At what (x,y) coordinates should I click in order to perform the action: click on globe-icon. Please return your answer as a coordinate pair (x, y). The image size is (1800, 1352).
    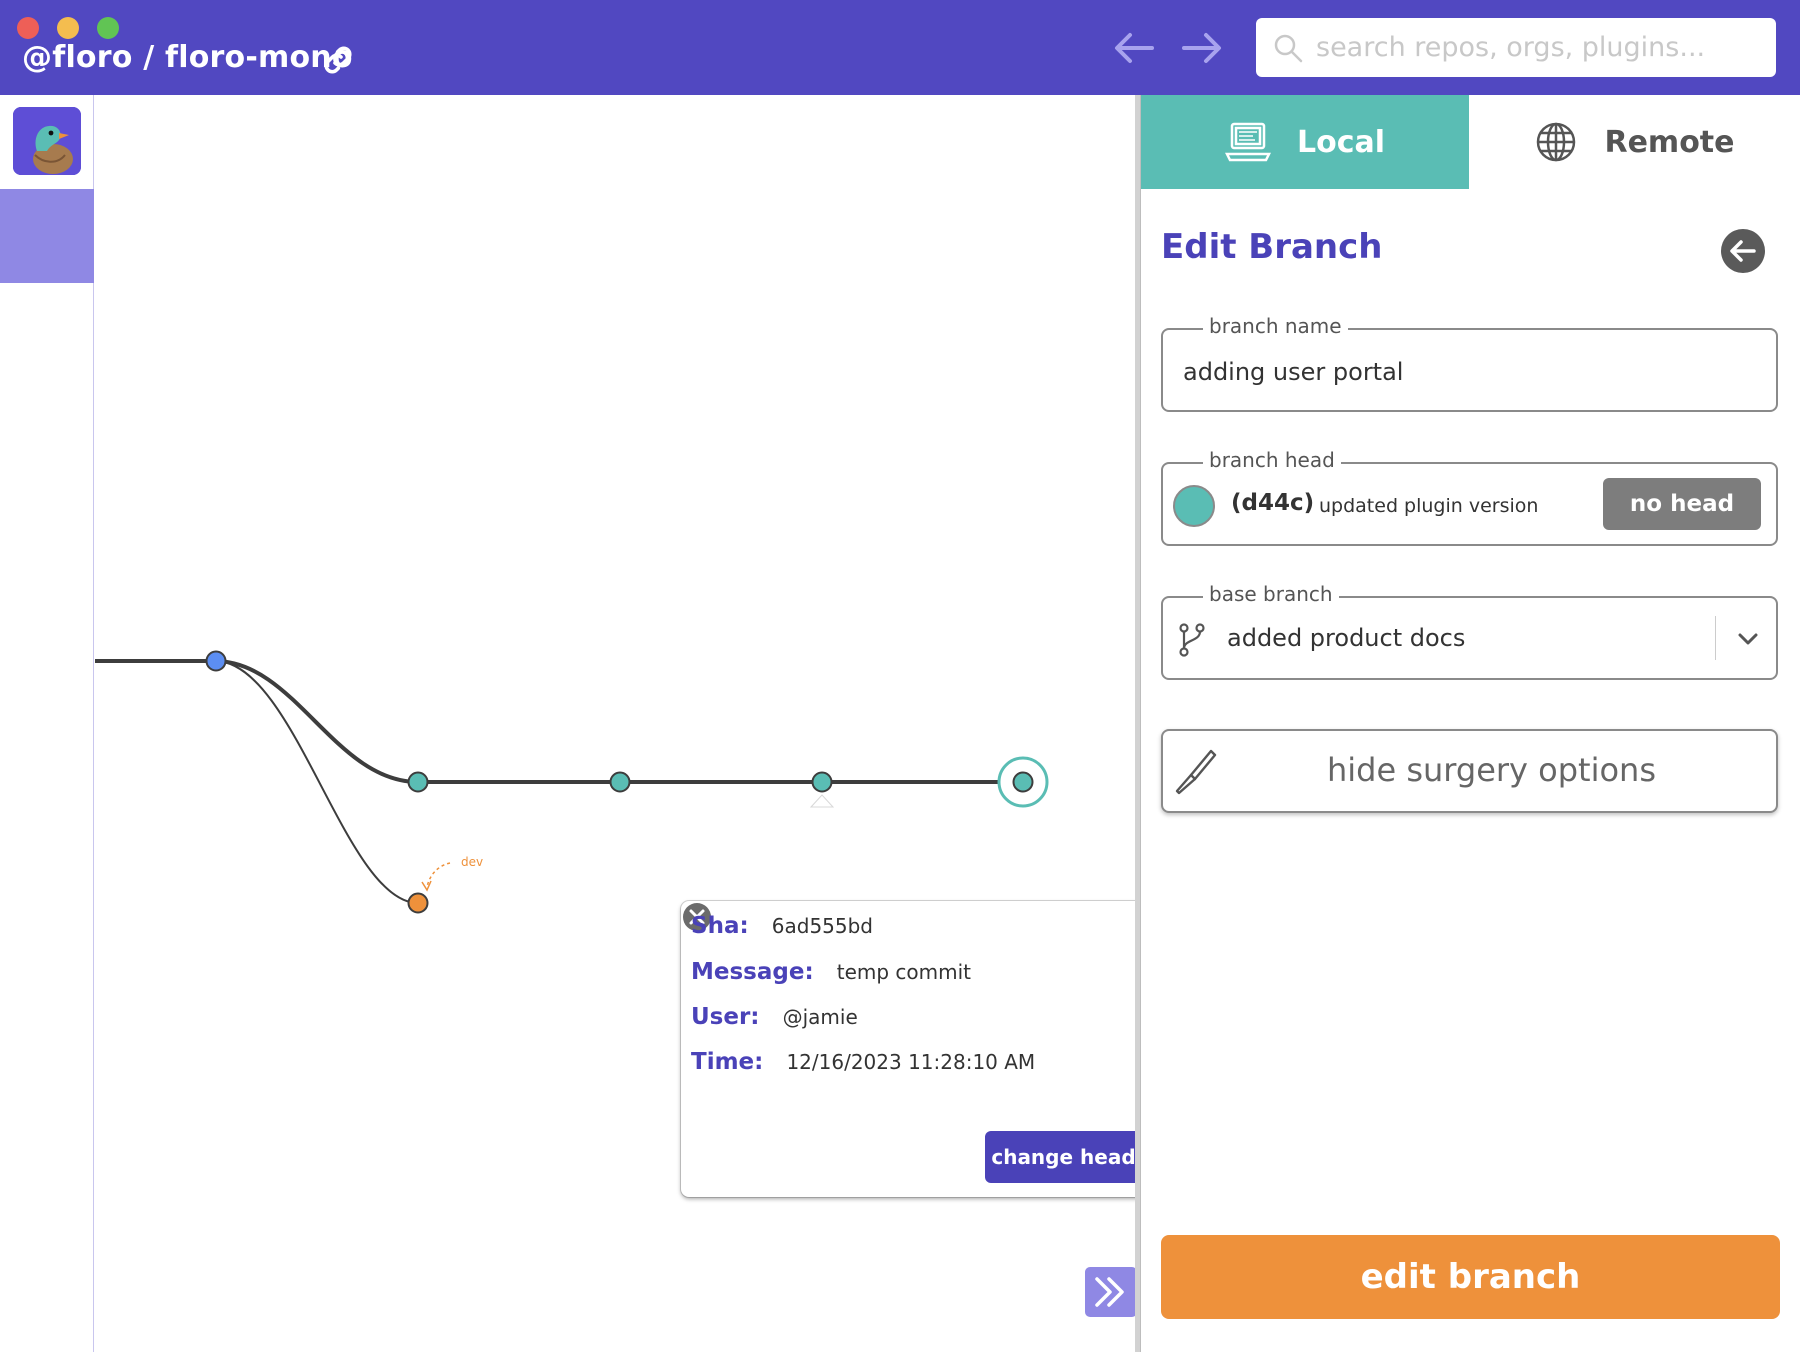
    Looking at the image, I should click on (1556, 142).